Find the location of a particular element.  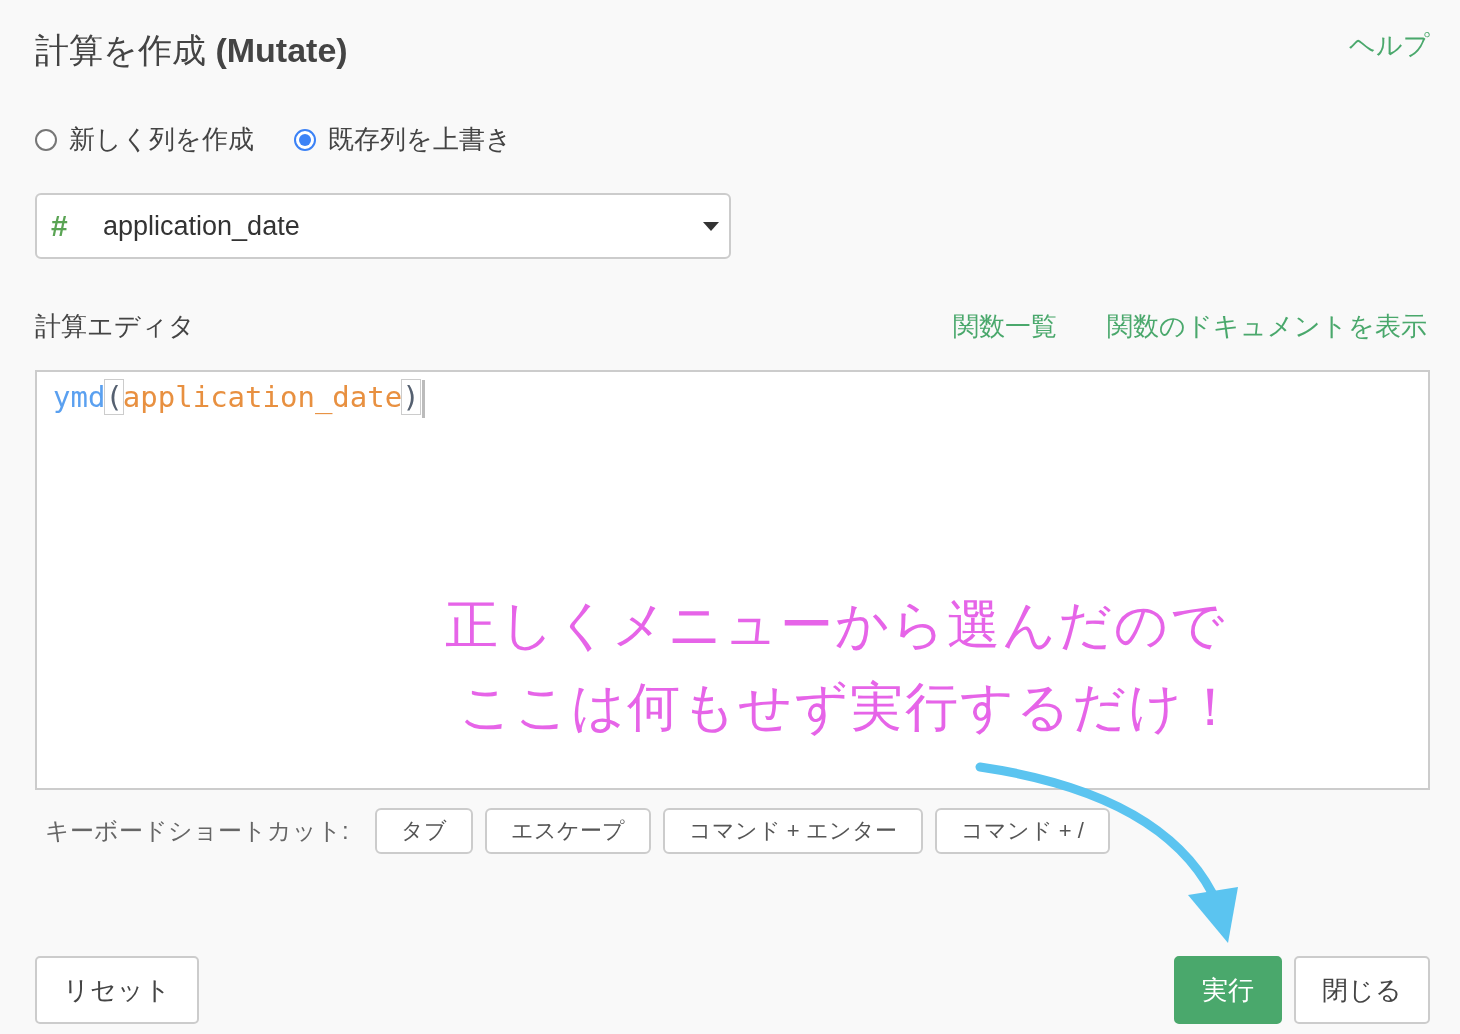

shortcut-key: タブ is located at coordinates (423, 831).